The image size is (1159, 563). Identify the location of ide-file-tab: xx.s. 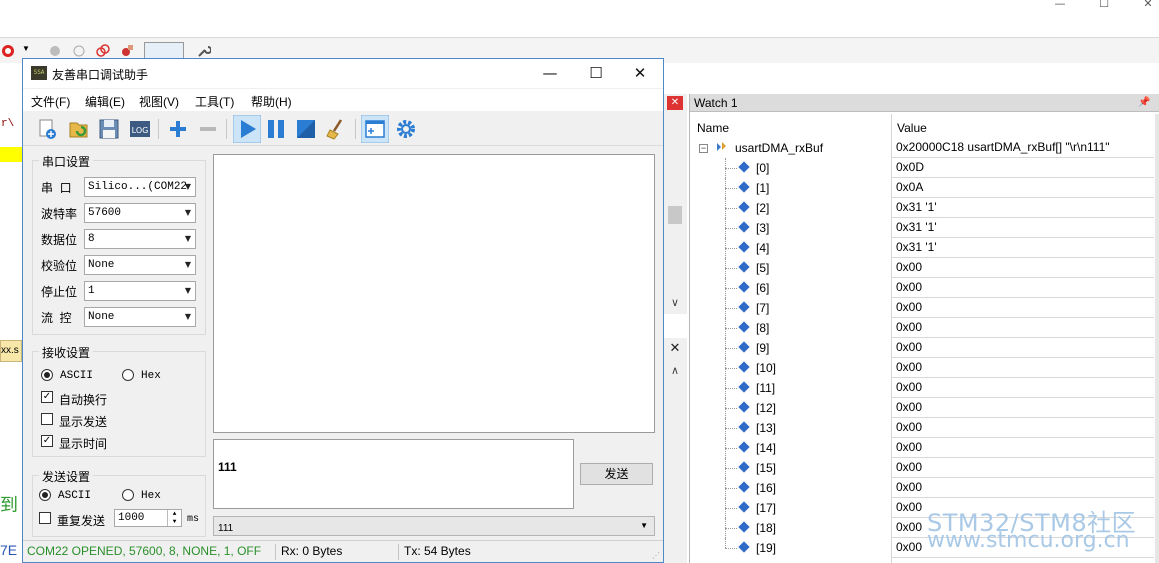
(11, 351).